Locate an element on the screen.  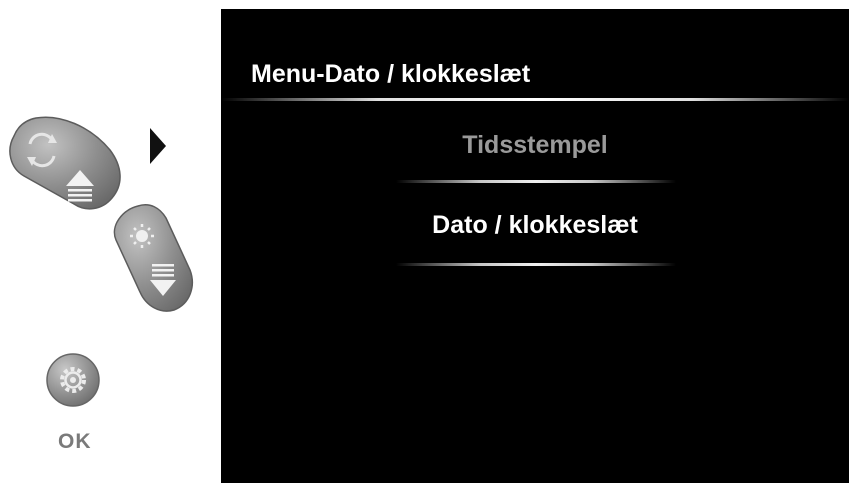
menu-title: Menu-Dato / klokkeslæt is located at coordinates (391, 74).